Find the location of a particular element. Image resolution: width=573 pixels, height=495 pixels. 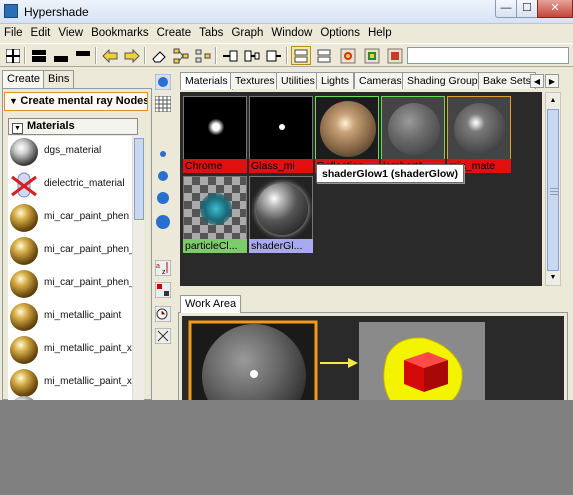

sort-by-type-icon is located at coordinates (163, 290).